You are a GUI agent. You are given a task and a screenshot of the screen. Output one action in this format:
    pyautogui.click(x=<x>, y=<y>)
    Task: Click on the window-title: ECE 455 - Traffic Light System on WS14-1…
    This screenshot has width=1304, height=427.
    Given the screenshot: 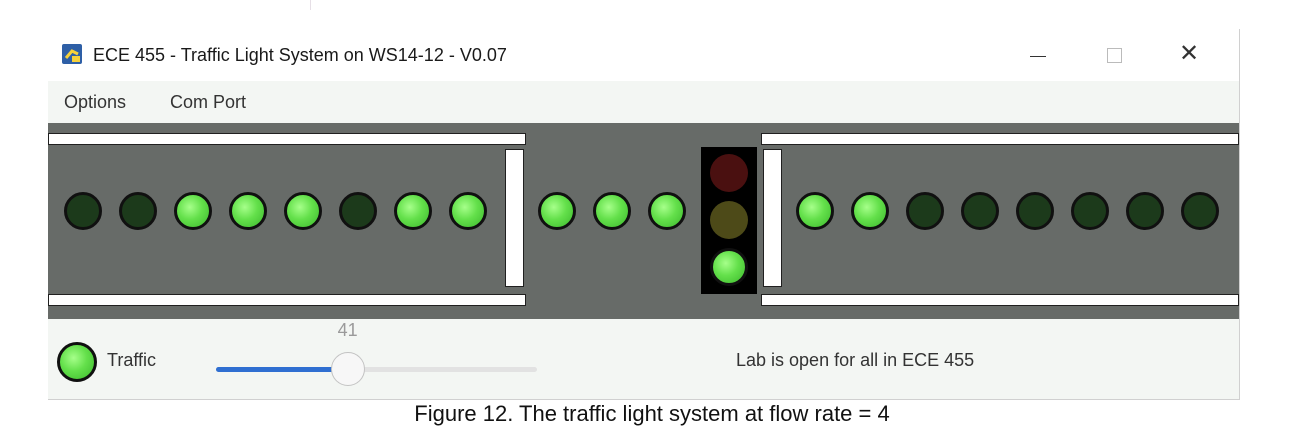 What is the action you would take?
    pyautogui.click(x=300, y=55)
    